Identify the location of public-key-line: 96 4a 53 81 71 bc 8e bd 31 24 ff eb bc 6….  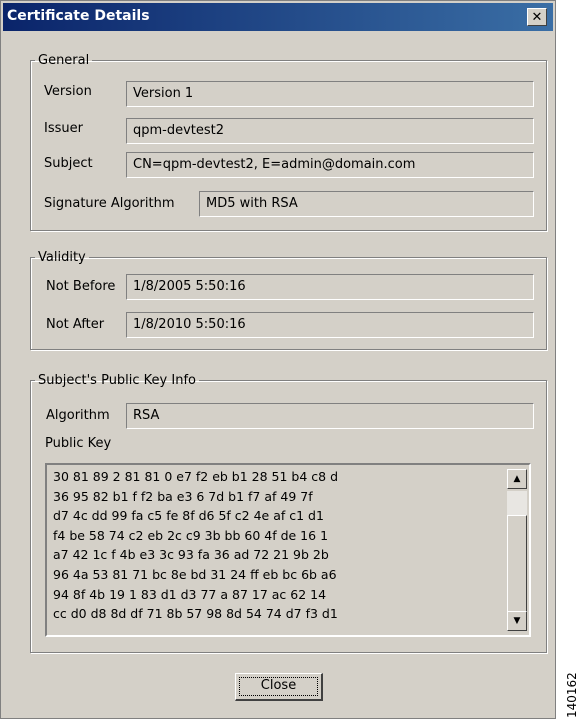
(195, 574).